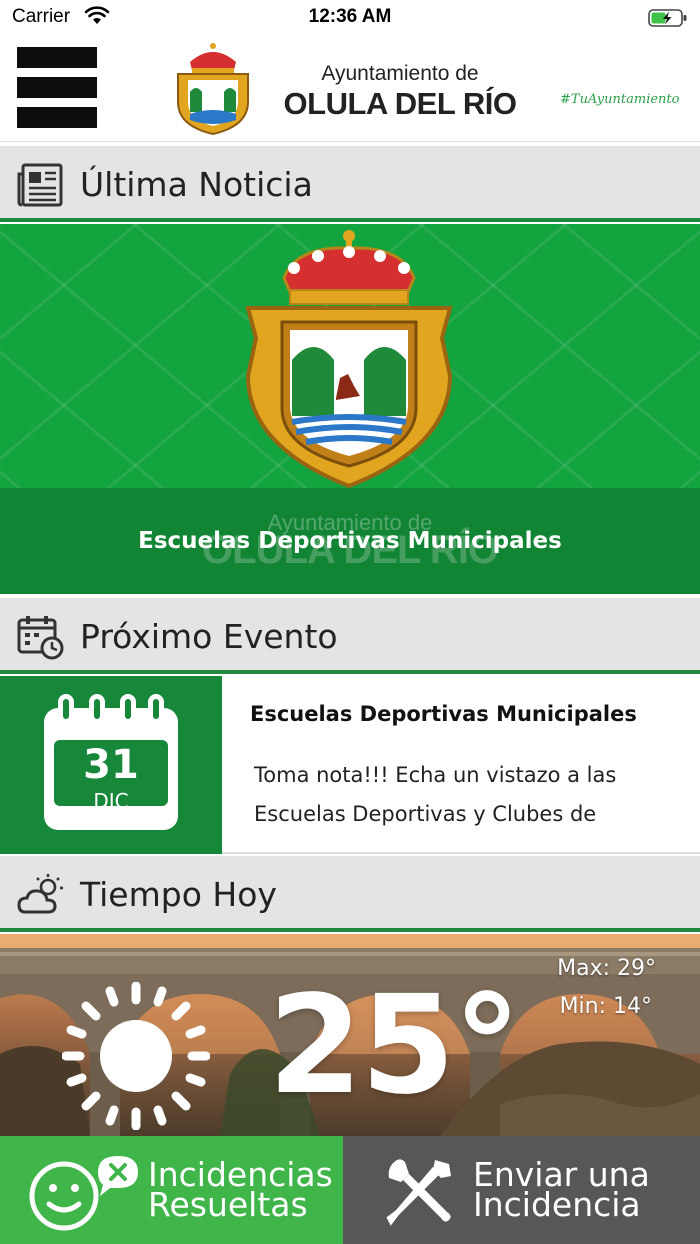 The image size is (700, 1244). I want to click on header-title-line2: OLULA DEL RÍO, so click(400, 103).